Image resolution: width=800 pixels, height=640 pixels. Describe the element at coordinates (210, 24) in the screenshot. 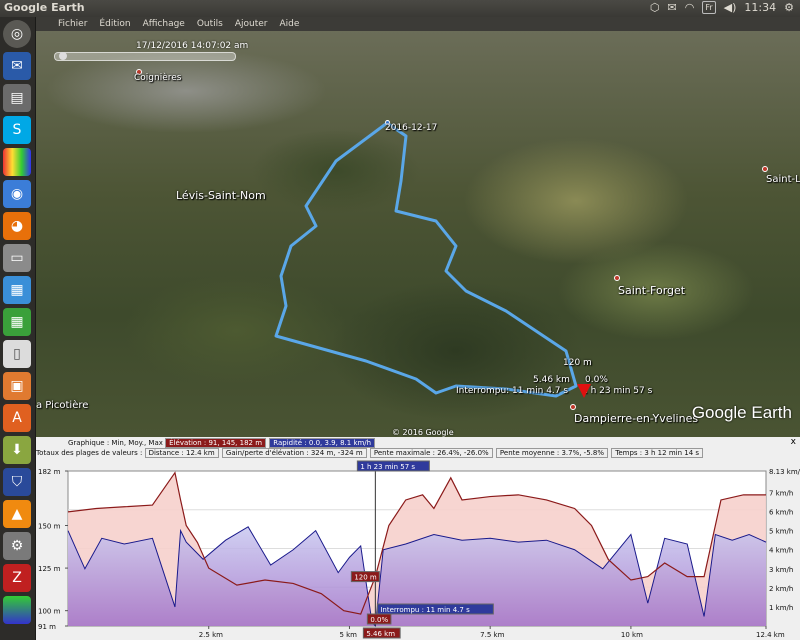

I see `menu-outils: Outils` at that location.